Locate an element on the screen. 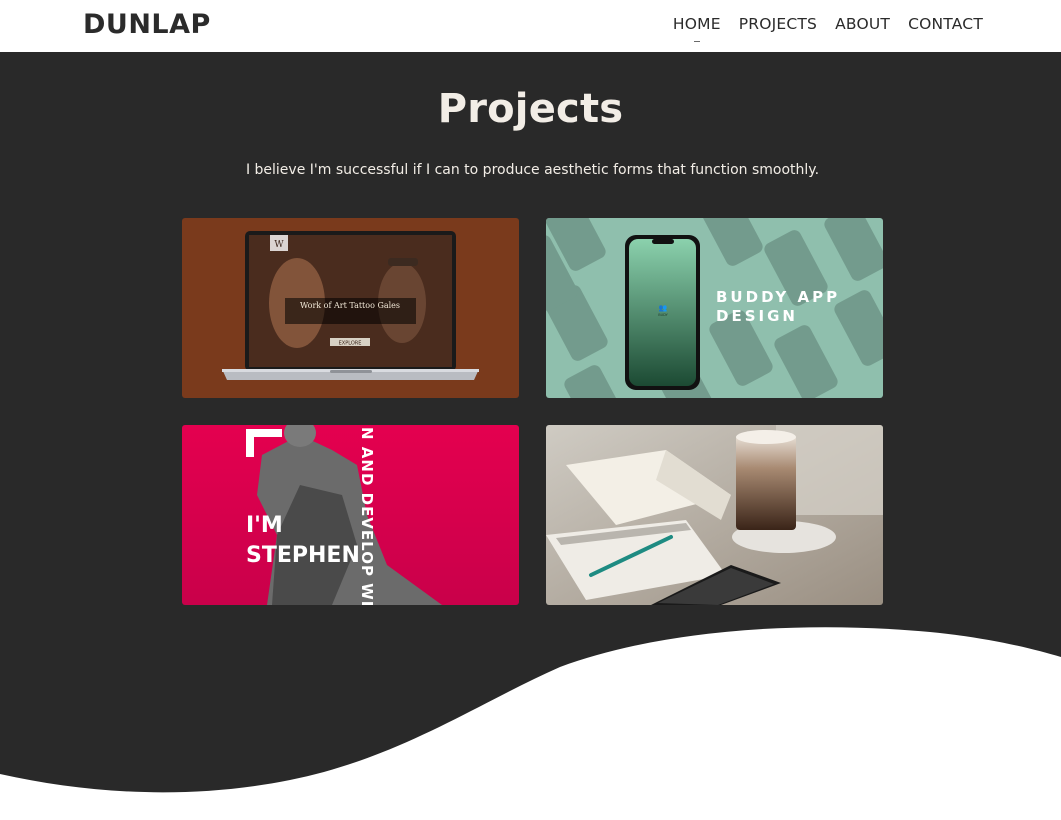 The width and height of the screenshot is (1061, 820). buddy-logo-text: BUDY is located at coordinates (663, 315).